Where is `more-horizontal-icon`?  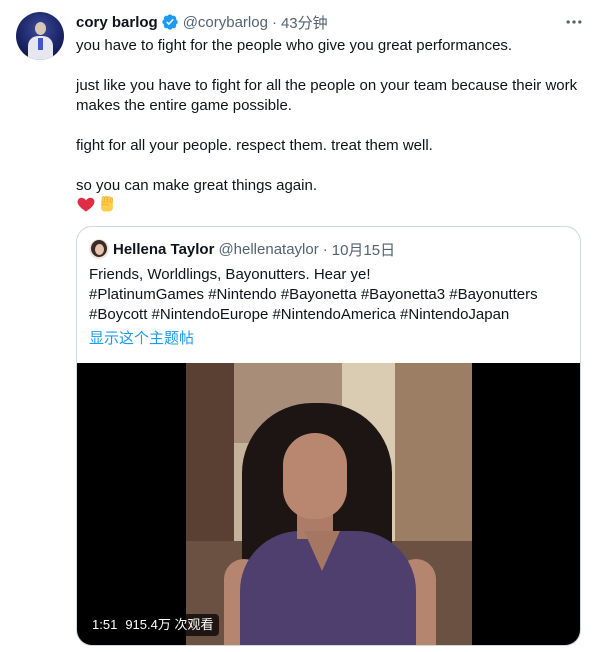
more-horizontal-icon is located at coordinates (574, 22).